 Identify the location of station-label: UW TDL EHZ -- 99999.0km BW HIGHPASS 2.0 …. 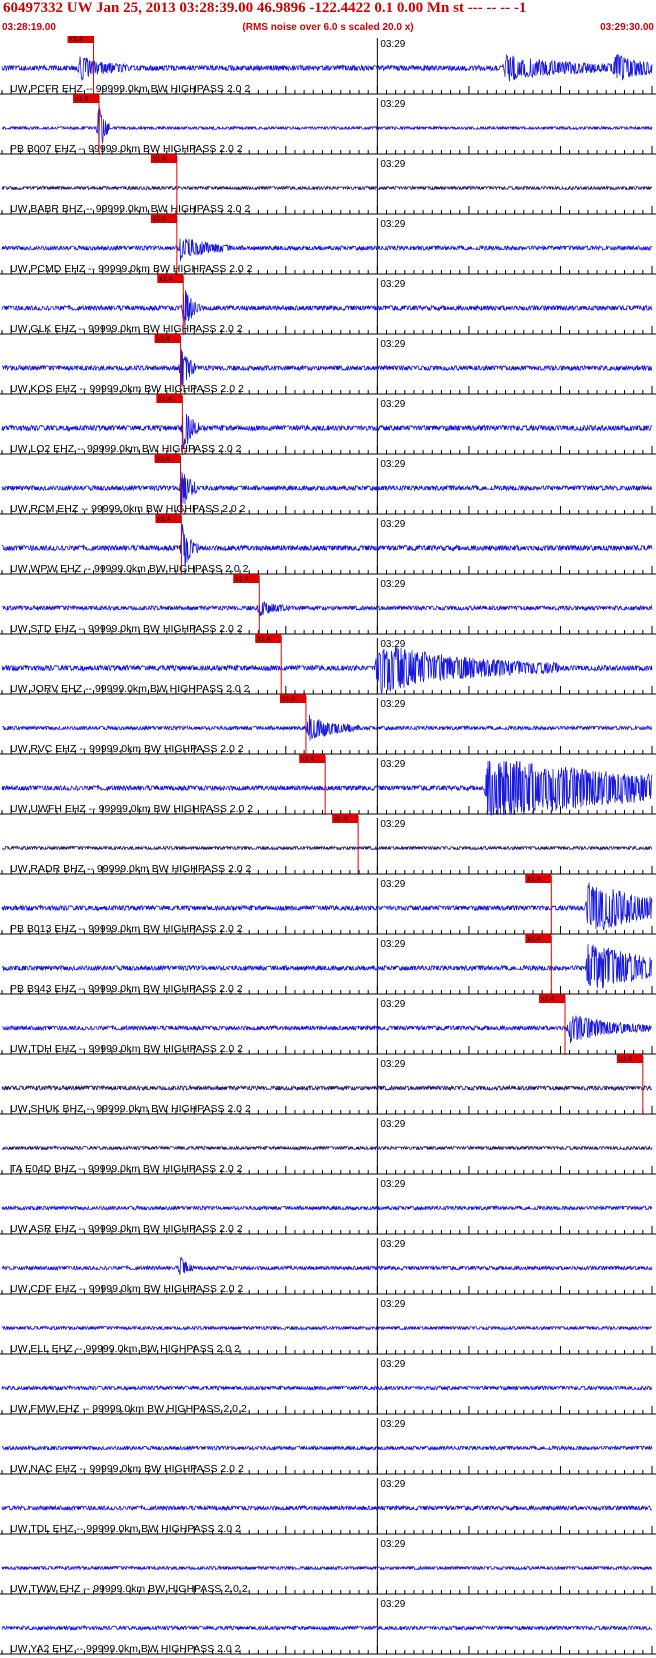
(125, 1529).